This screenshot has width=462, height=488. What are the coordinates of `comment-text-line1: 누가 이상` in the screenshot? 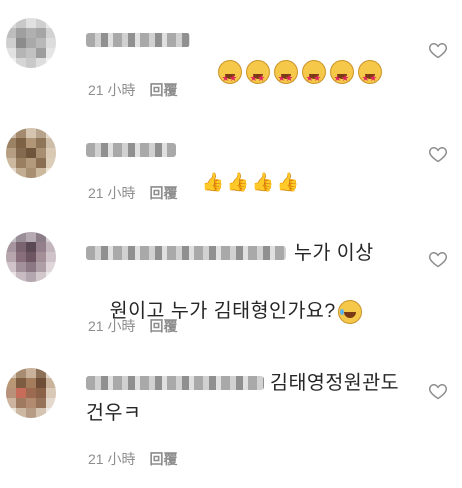 It's located at (334, 253).